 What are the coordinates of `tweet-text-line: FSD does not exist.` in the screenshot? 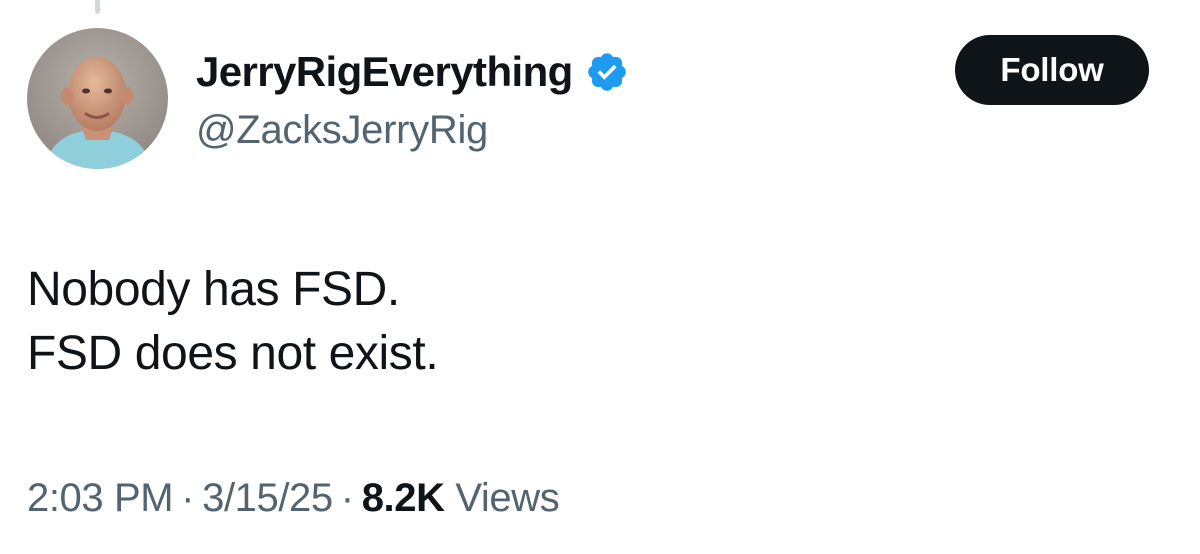 It's located at (233, 353).